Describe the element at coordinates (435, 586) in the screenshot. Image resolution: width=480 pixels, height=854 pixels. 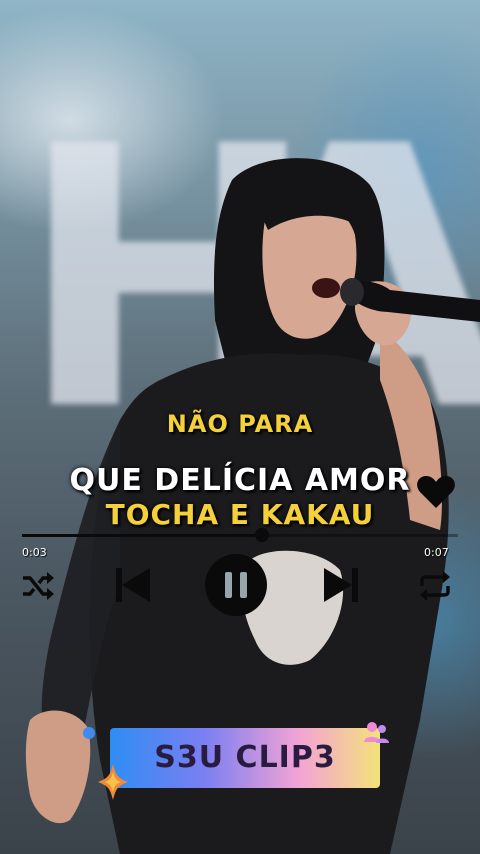
I see `repeat-icon` at that location.